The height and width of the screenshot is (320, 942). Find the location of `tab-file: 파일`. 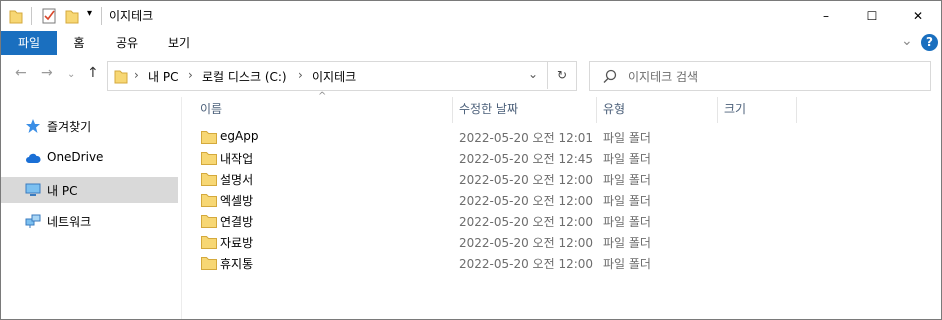

tab-file: 파일 is located at coordinates (29, 43).